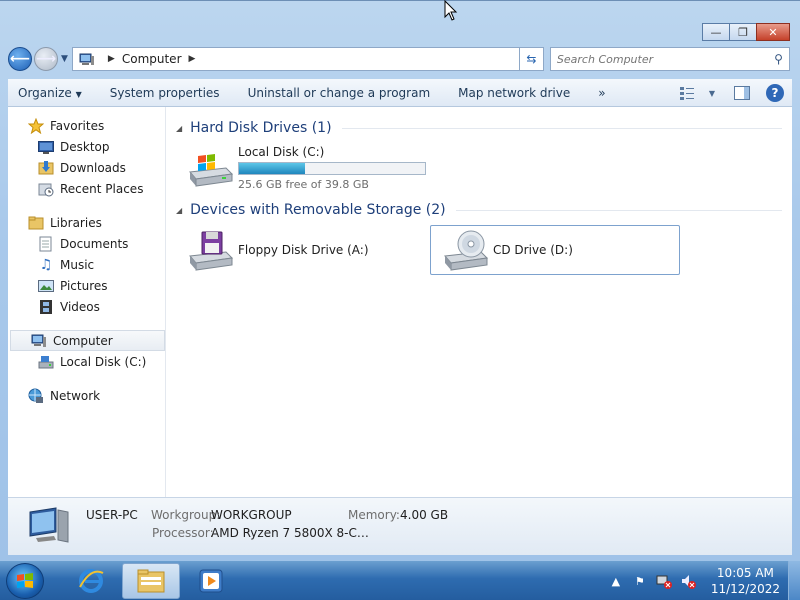 This screenshot has width=800, height=600. I want to click on removable-row: Floppy Disk Drive (A:) CD Drive (D:), so click(479, 250).